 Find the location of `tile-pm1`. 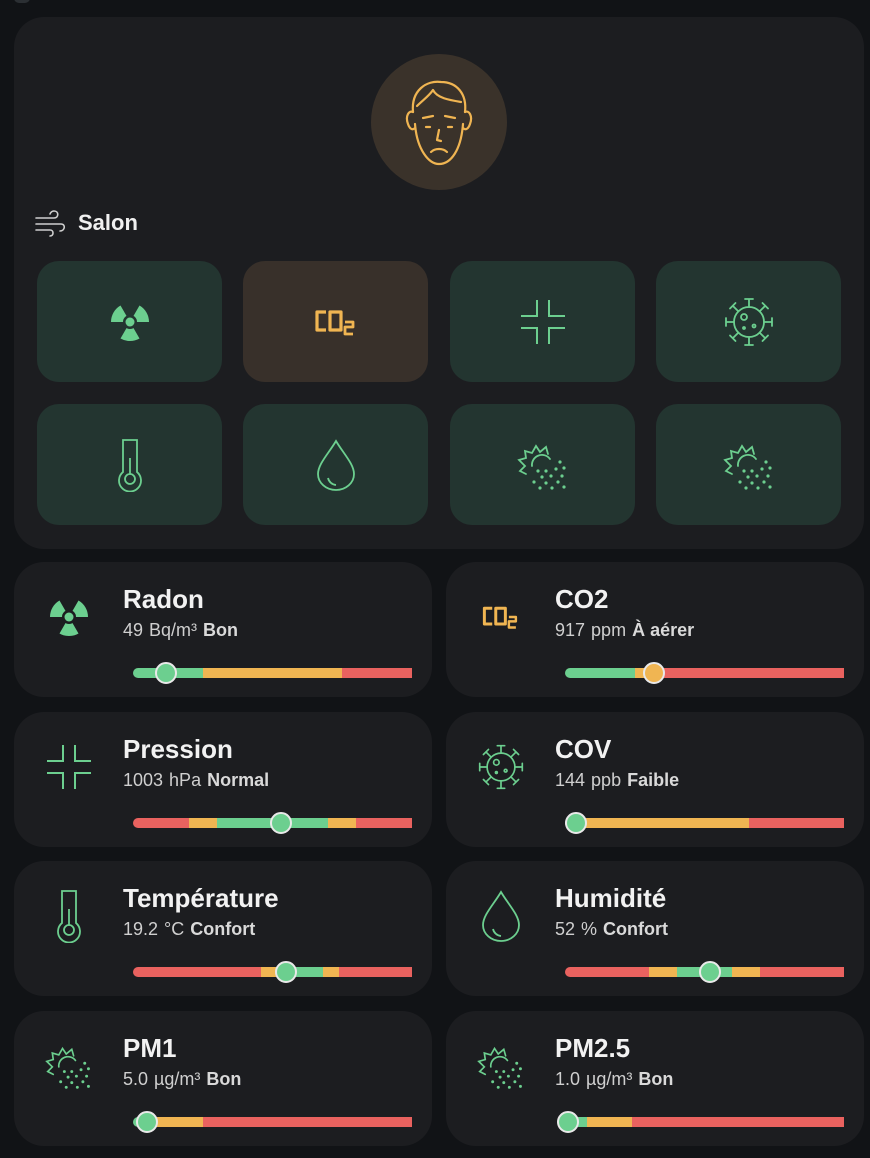

tile-pm1 is located at coordinates (542, 464).